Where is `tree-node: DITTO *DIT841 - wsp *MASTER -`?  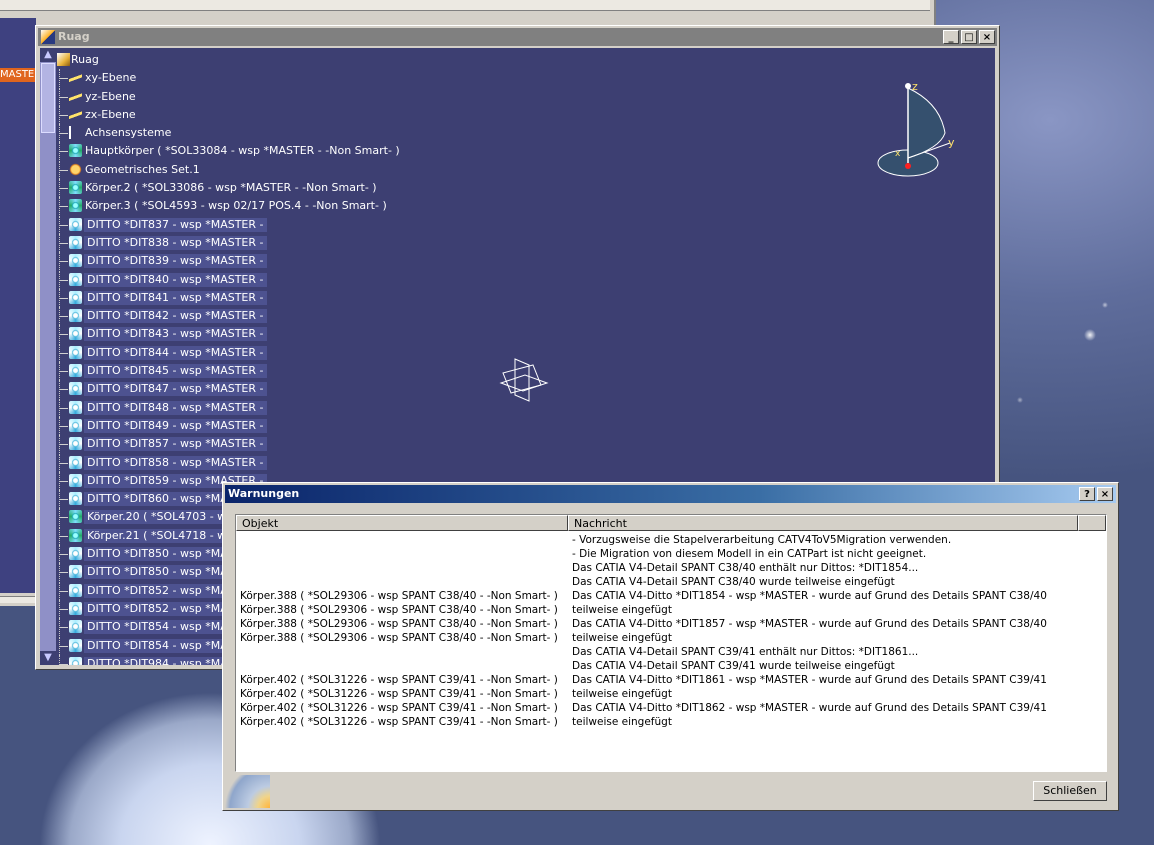 tree-node: DITTO *DIT841 - wsp *MASTER - is located at coordinates (507, 297).